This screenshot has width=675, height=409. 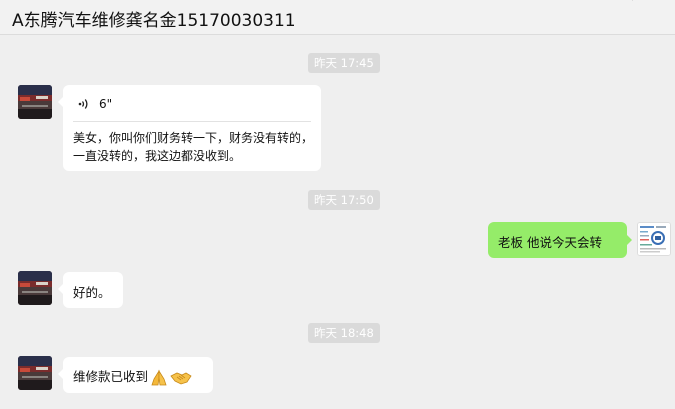 I want to click on message-text: 好的。, so click(x=92, y=292).